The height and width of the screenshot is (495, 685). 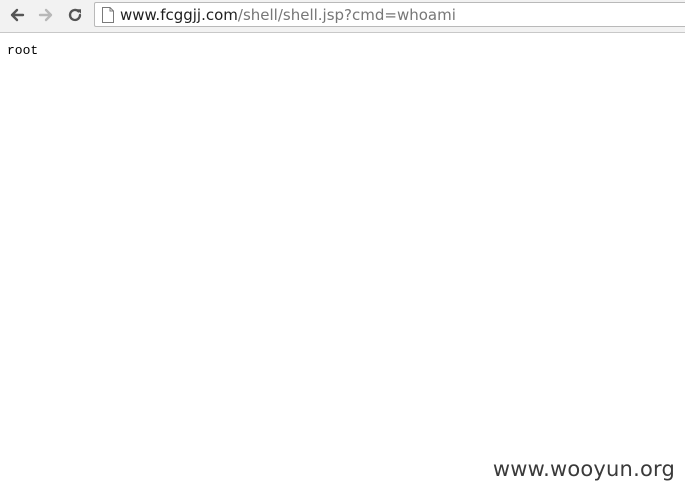 I want to click on url-path: /shell/shell.jsp?cmd=whoami, so click(x=346, y=15).